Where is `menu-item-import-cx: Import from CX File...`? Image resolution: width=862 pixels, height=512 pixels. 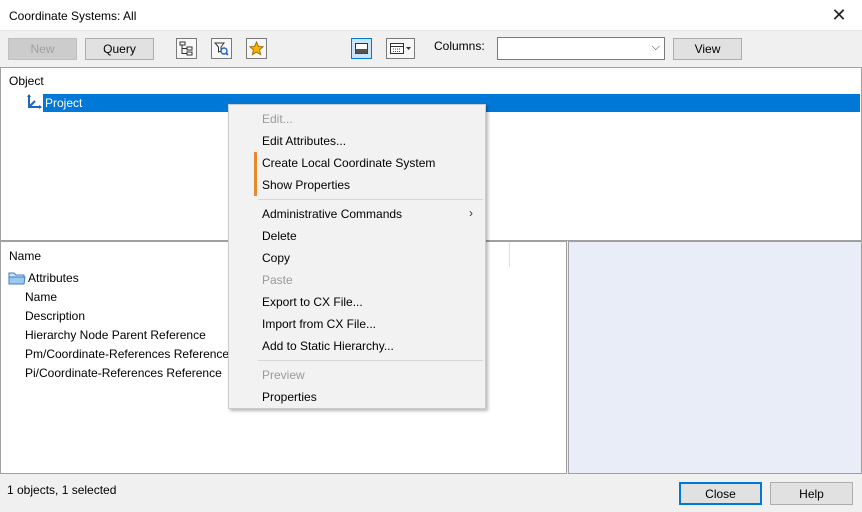
menu-item-import-cx: Import from CX File... is located at coordinates (357, 324).